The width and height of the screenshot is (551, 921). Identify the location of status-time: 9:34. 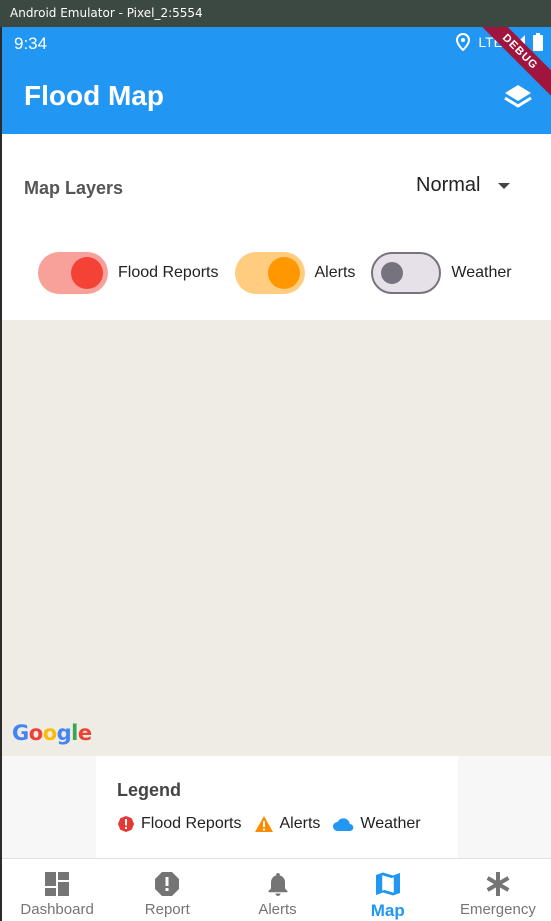
(31, 43).